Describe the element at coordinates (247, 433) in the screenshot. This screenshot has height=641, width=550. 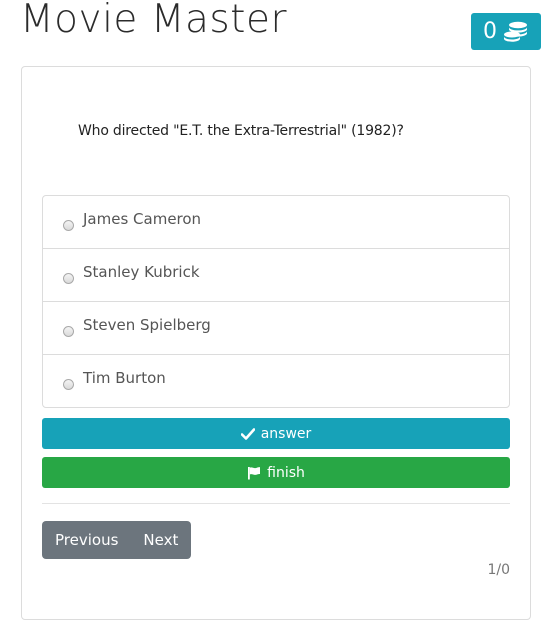
I see `check-icon` at that location.